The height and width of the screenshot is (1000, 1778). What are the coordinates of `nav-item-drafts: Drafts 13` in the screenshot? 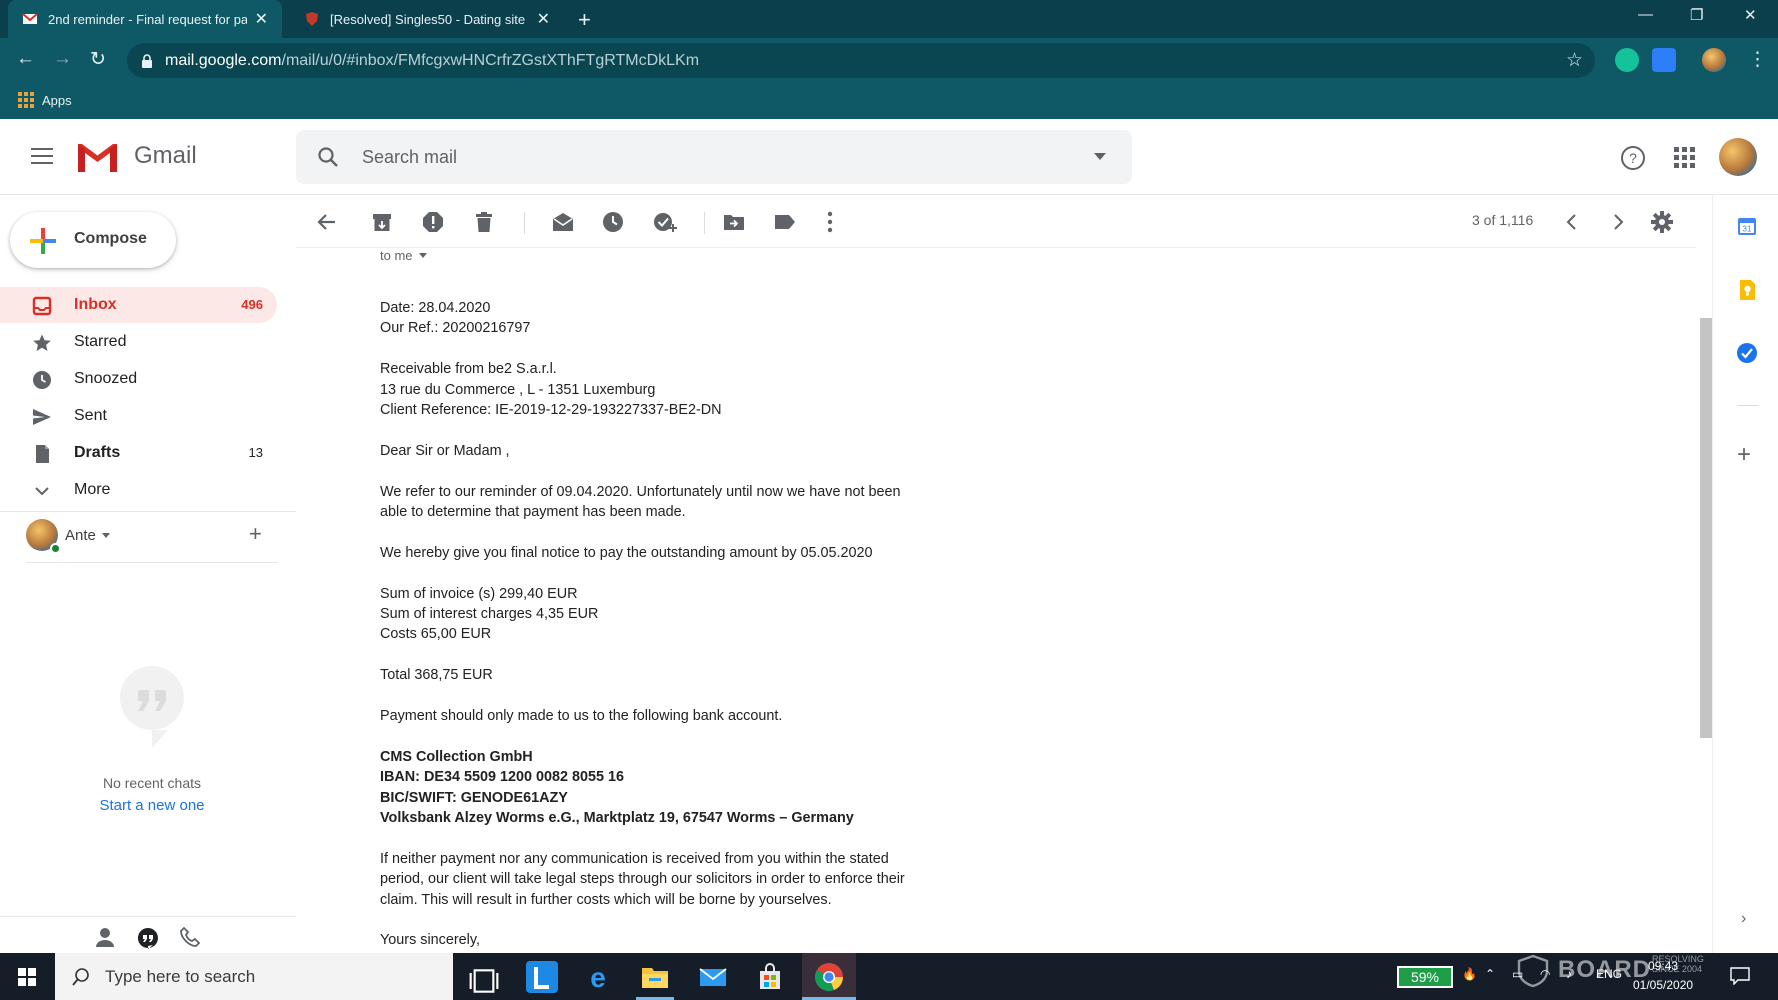 It's located at (138, 453).